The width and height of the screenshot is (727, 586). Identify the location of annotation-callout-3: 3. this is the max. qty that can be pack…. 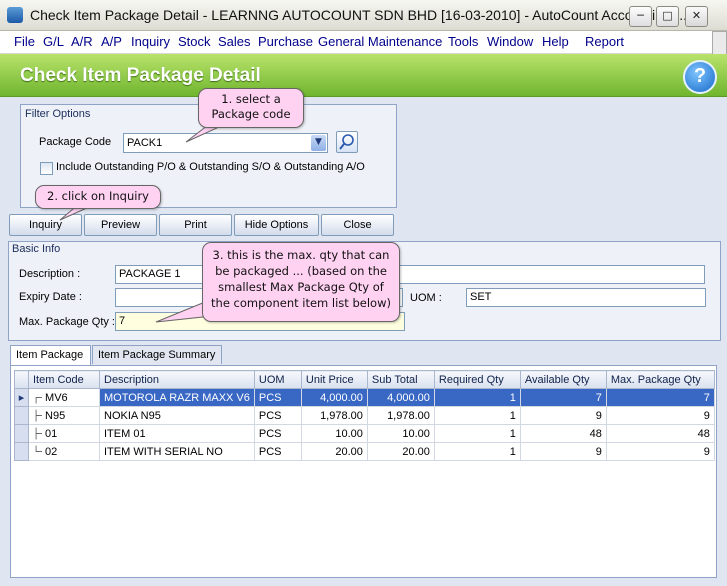
(301, 282).